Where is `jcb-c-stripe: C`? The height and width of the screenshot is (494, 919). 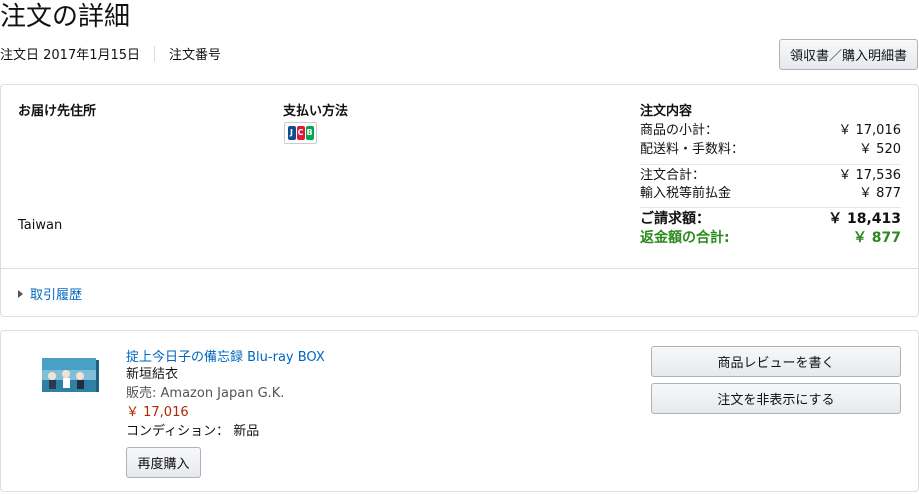
jcb-c-stripe: C is located at coordinates (300, 133).